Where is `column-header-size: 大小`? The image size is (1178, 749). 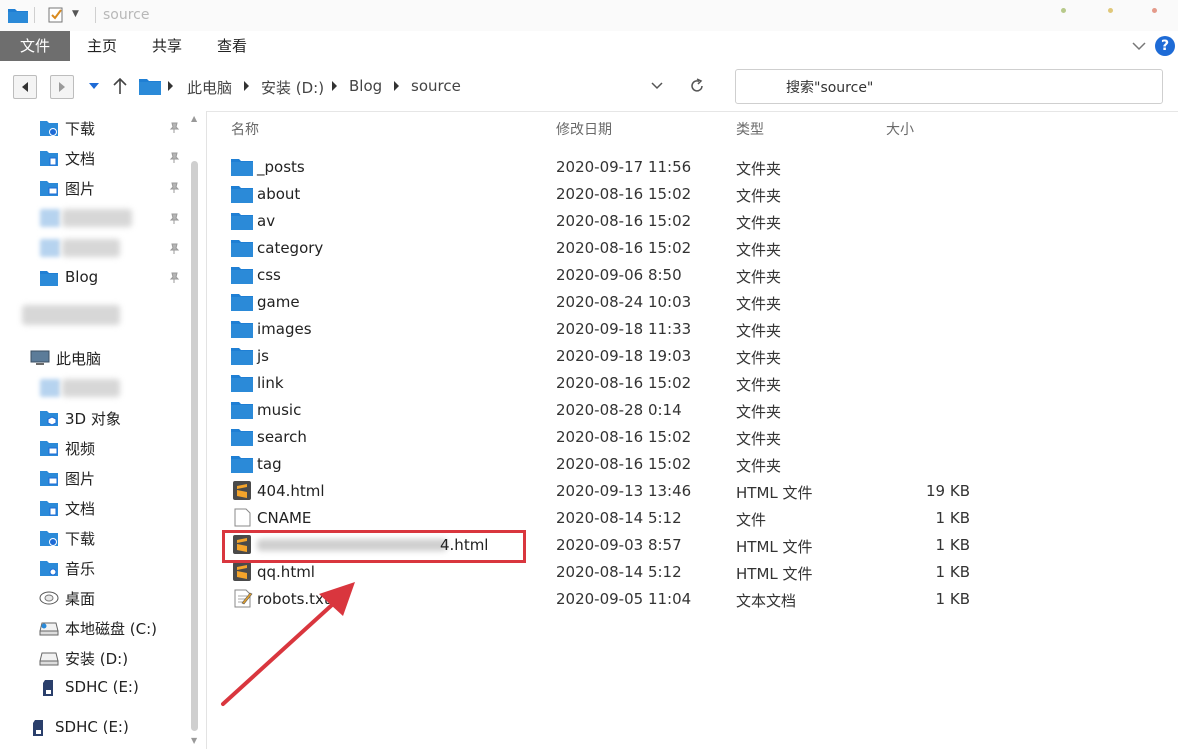
column-header-size: 大小 is located at coordinates (900, 129).